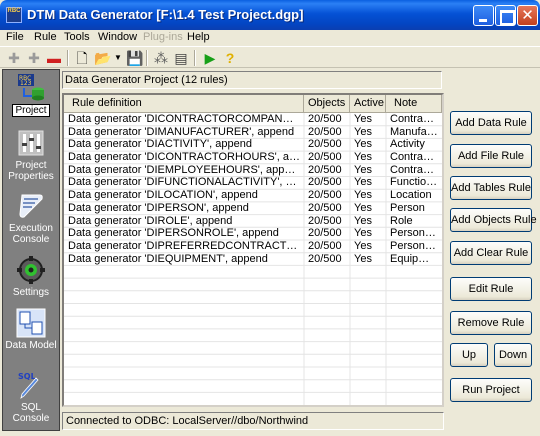 The width and height of the screenshot is (540, 436). Describe the element at coordinates (270, 57) in the screenshot. I see `toolbar: ✚ ✚ ▬ 🗋 📂 ▼ 💾 ⁂ ▤ ▶ ?` at that location.